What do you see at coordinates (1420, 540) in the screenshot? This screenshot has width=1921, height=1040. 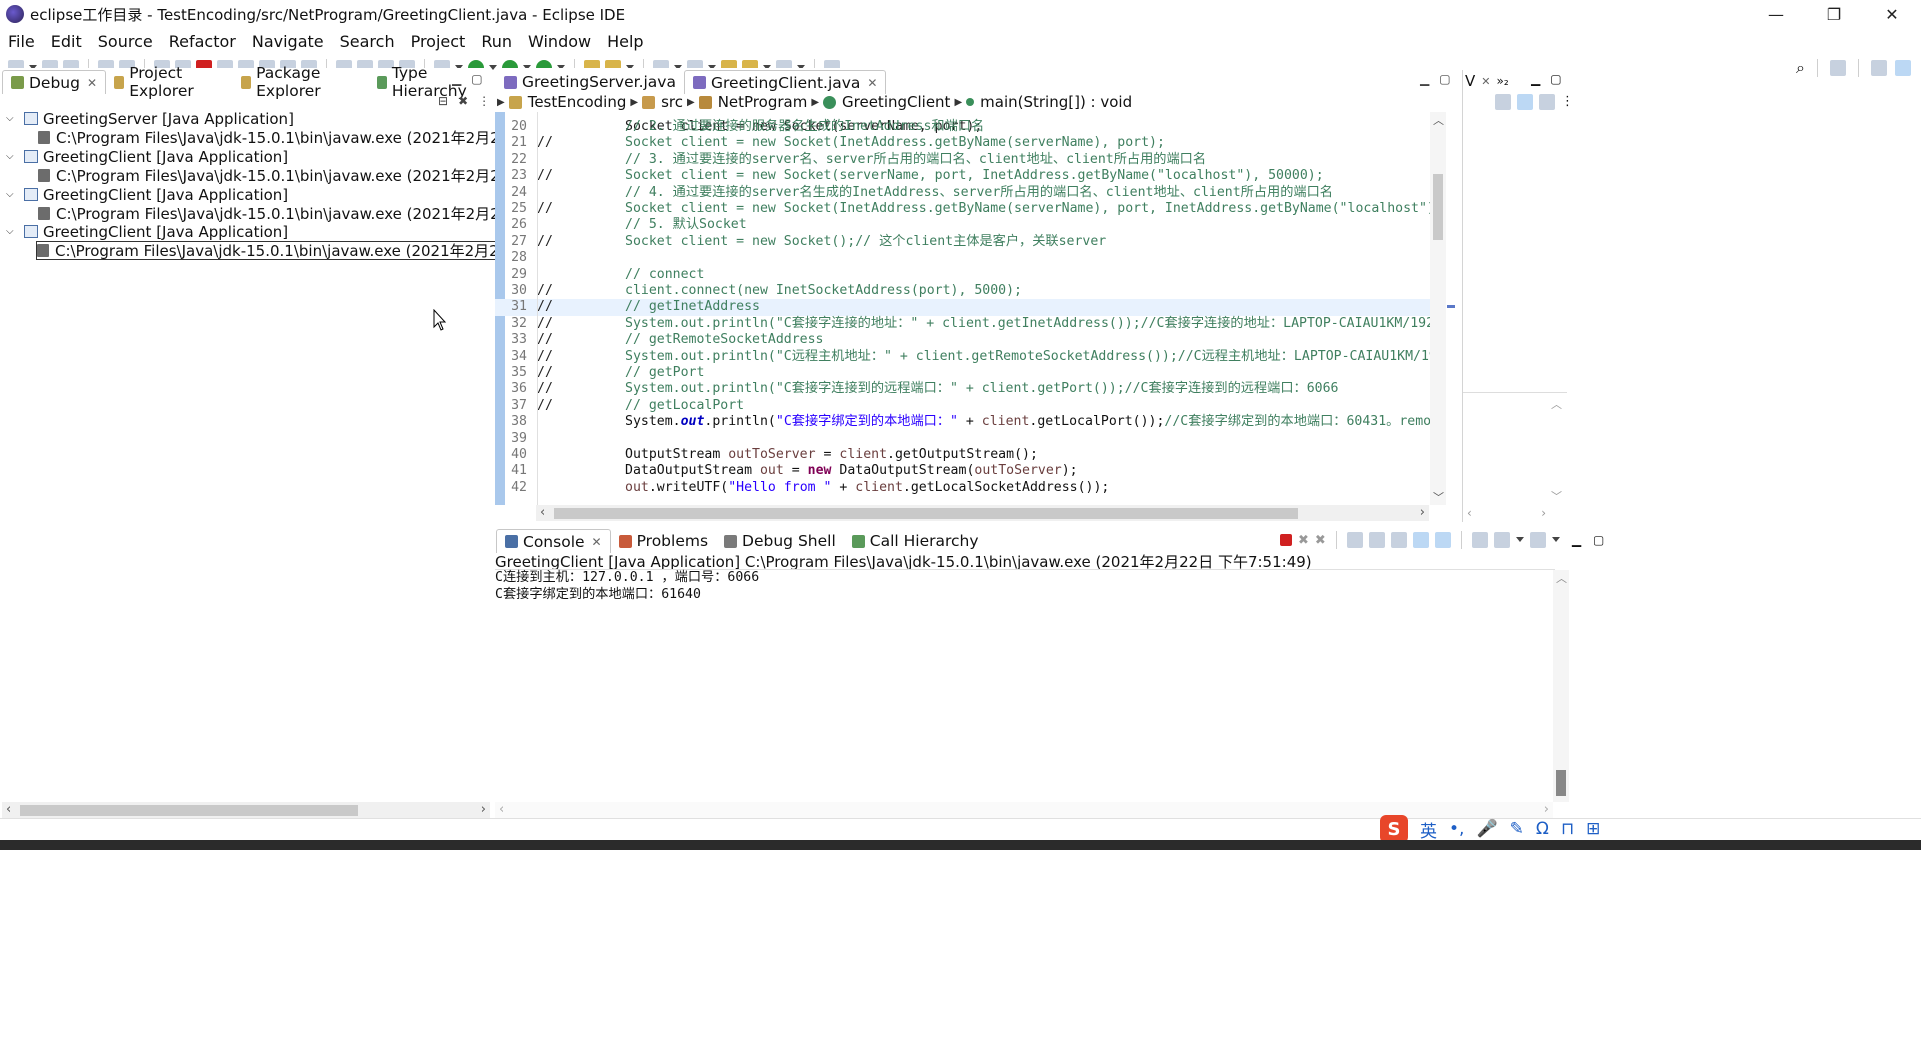 I see `show-on-stdout-icon` at bounding box center [1420, 540].